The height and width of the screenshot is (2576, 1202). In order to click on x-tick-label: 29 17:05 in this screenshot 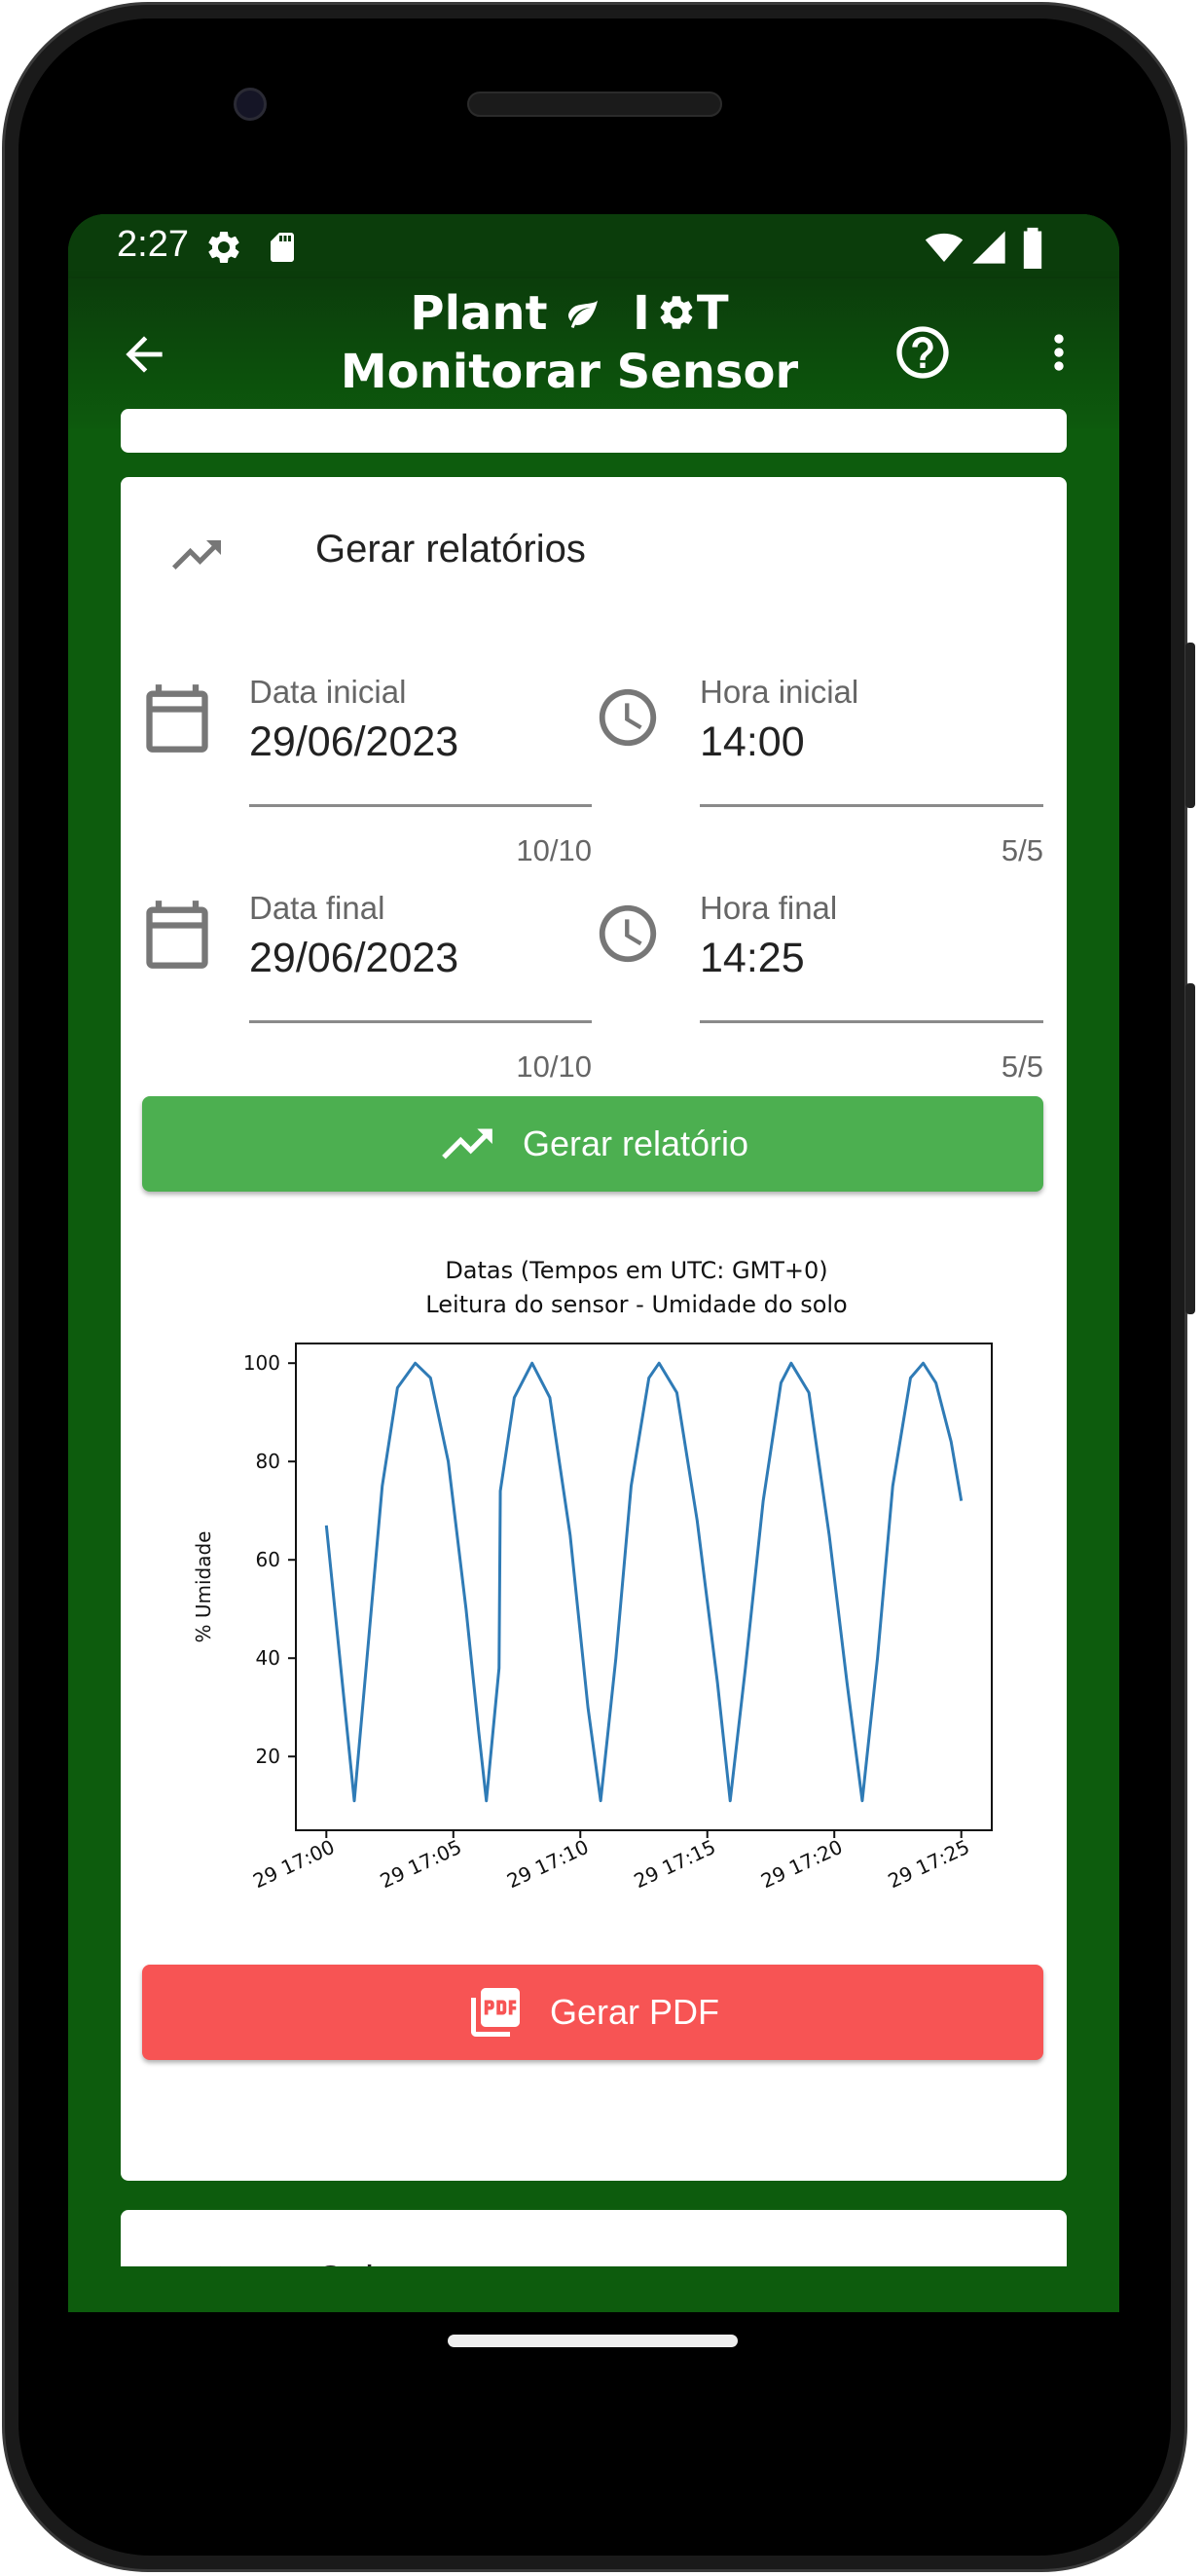, I will do `click(421, 1864)`.